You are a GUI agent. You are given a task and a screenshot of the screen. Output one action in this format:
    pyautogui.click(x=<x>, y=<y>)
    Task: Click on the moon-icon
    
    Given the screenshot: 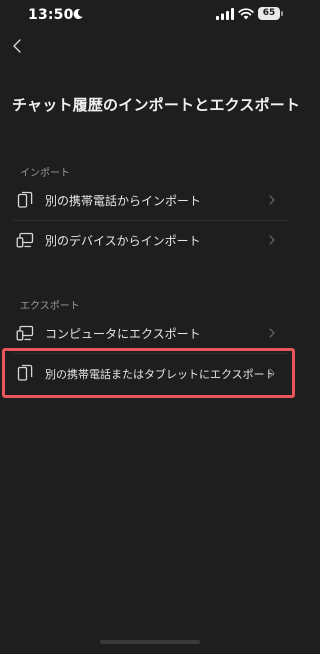 What is the action you would take?
    pyautogui.click(x=78, y=13)
    